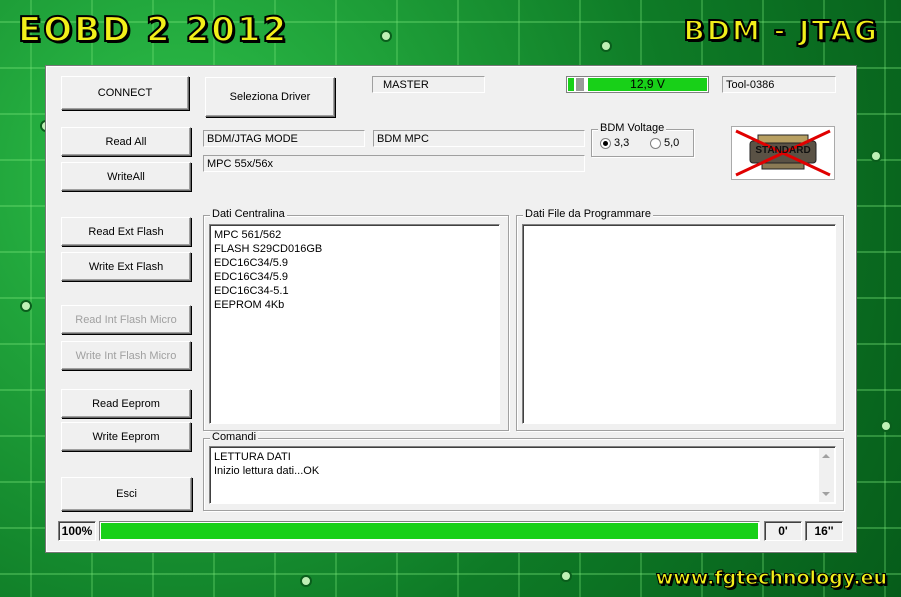  Describe the element at coordinates (284, 138) in the screenshot. I see `mode-field: BDM/JTAG MODE` at that location.